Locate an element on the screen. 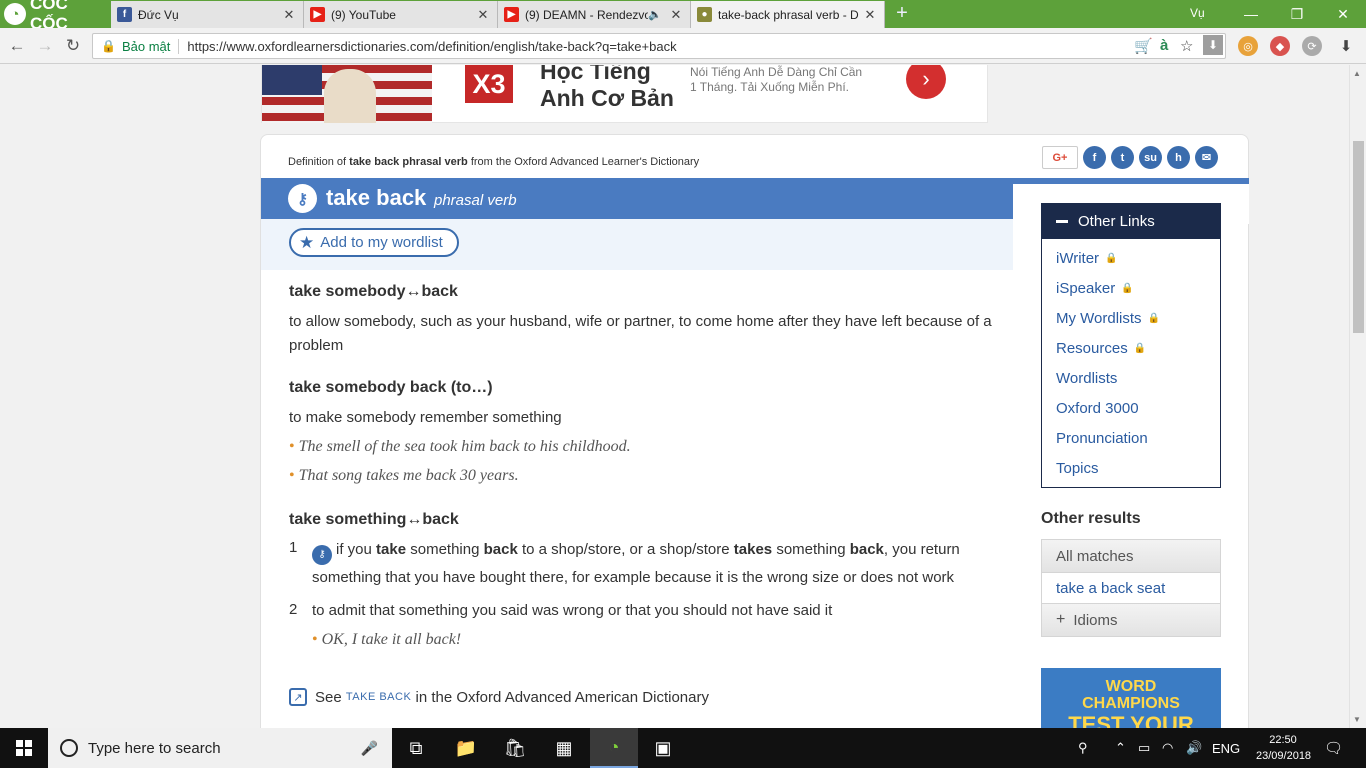 Image resolution: width=1366 pixels, height=768 pixels. hyves-share-icon: h is located at coordinates (1178, 157).